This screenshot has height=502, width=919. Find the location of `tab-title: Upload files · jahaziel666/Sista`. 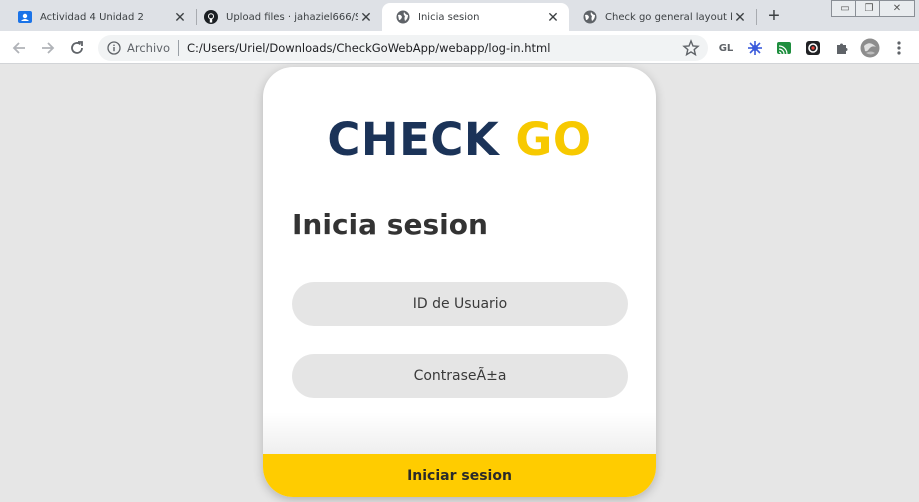

tab-title: Upload files · jahaziel666/Sista is located at coordinates (292, 17).